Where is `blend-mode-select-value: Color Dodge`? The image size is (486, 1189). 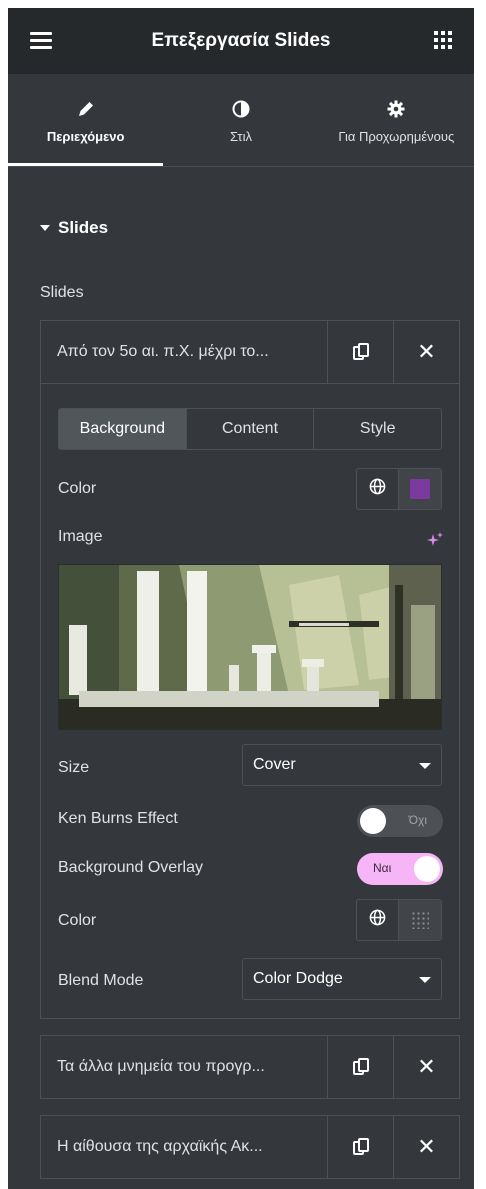
blend-mode-select-value: Color Dodge is located at coordinates (298, 978).